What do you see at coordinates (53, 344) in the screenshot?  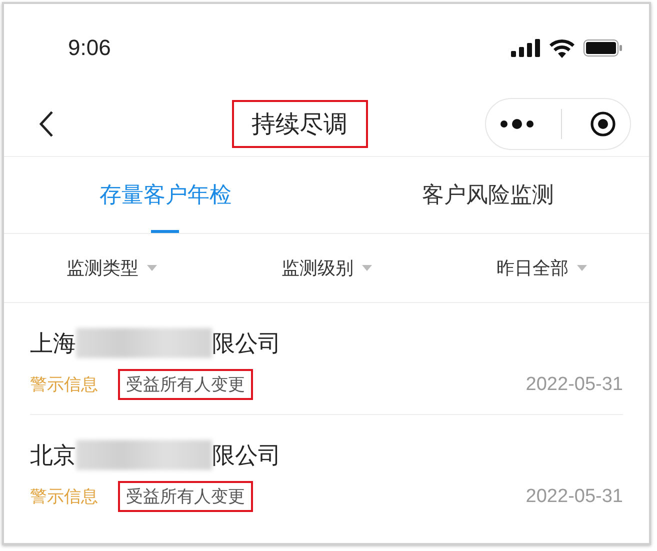 I see `company-name-start: 上海` at bounding box center [53, 344].